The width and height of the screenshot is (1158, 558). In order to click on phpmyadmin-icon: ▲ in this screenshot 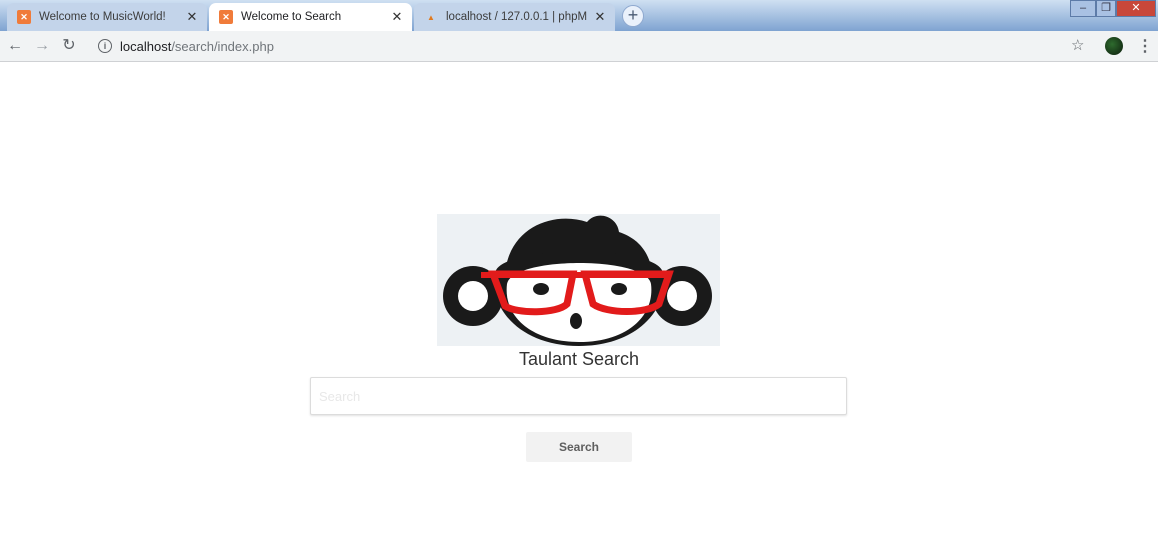, I will do `click(431, 17)`.